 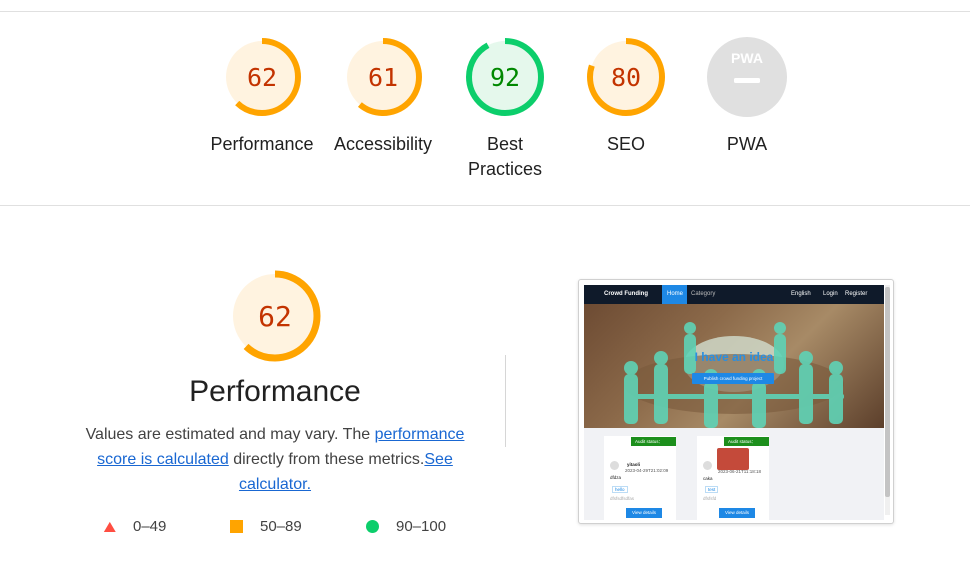 What do you see at coordinates (634, 464) in the screenshot?
I see `card-user: yitaoli` at bounding box center [634, 464].